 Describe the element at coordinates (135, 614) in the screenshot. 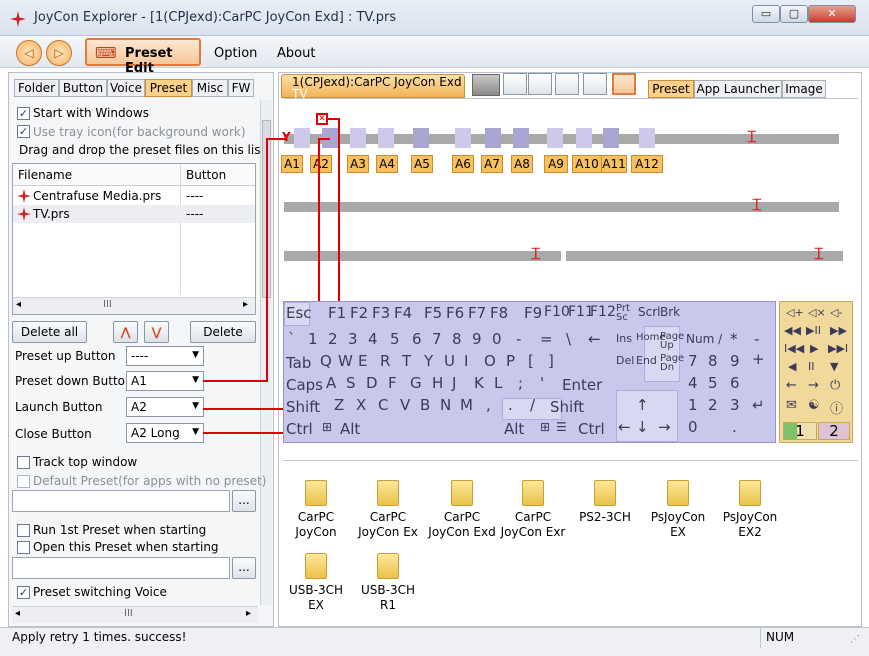

I see `left-hscrollbar: ◂ III ▸` at that location.